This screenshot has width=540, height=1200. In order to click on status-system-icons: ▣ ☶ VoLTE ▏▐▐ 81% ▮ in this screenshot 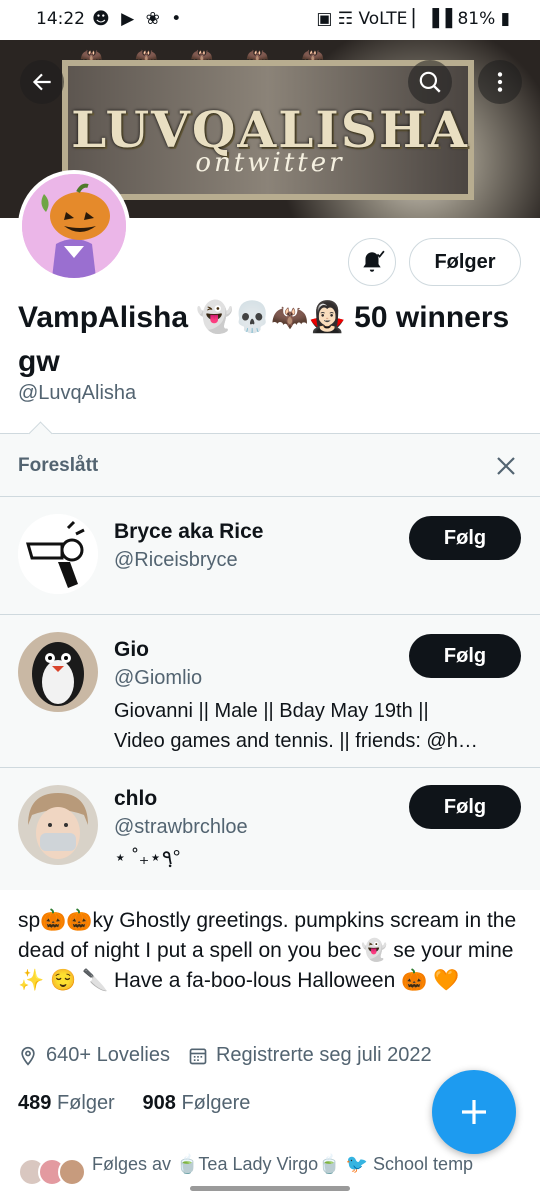, I will do `click(413, 19)`.